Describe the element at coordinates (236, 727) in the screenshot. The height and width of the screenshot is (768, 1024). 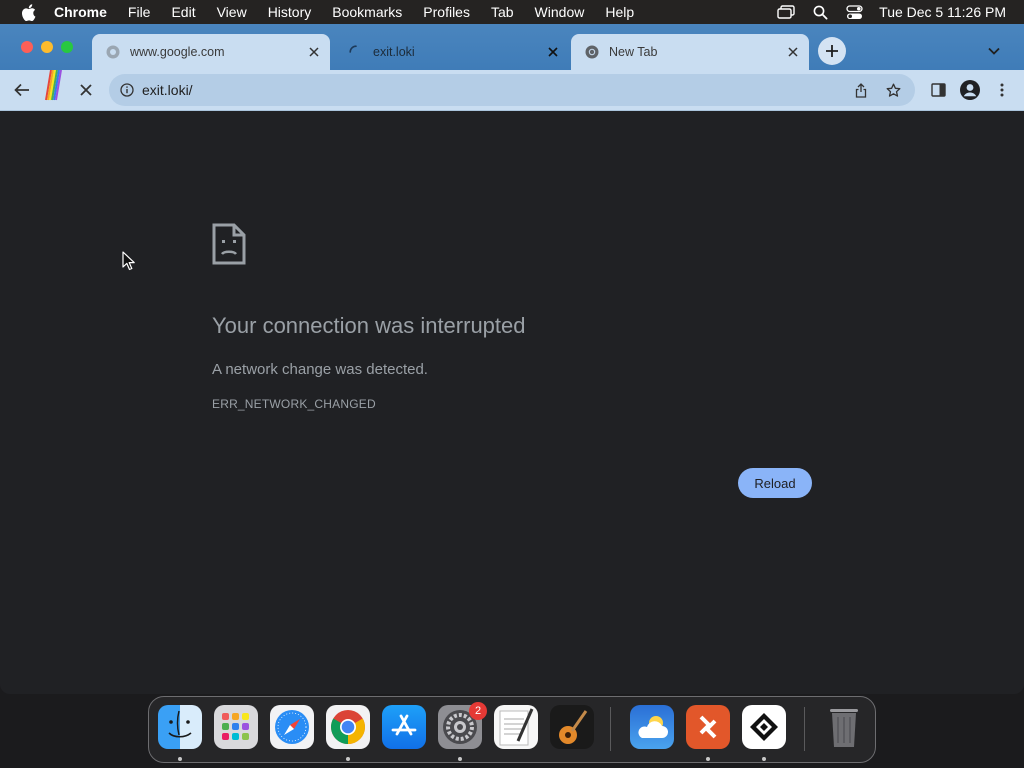
I see `dock-launchpad-icon` at that location.